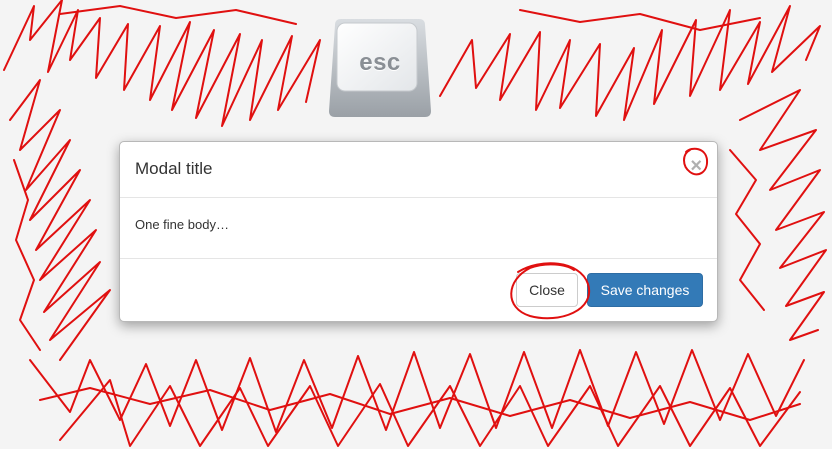 The image size is (832, 449). Describe the element at coordinates (418, 170) in the screenshot. I see `modal-header: Modal title ×` at that location.